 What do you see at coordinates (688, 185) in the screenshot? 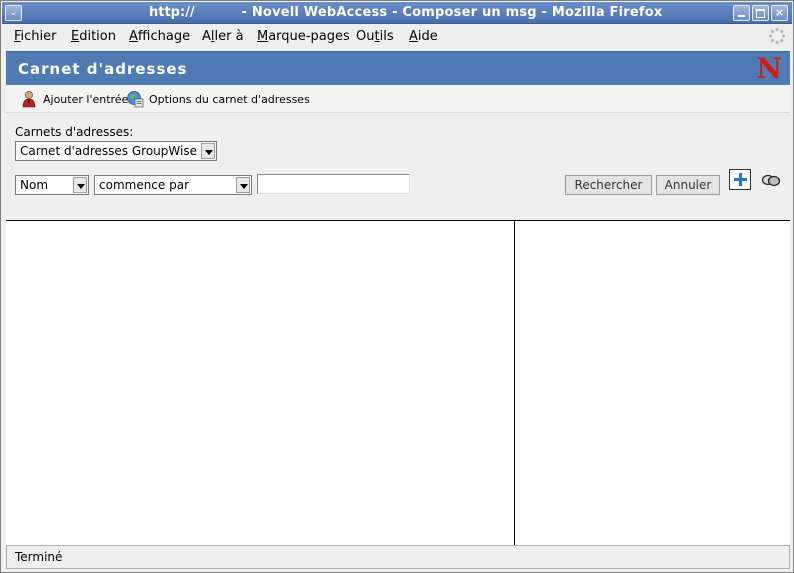
I see `cancel-button: Annuler` at bounding box center [688, 185].